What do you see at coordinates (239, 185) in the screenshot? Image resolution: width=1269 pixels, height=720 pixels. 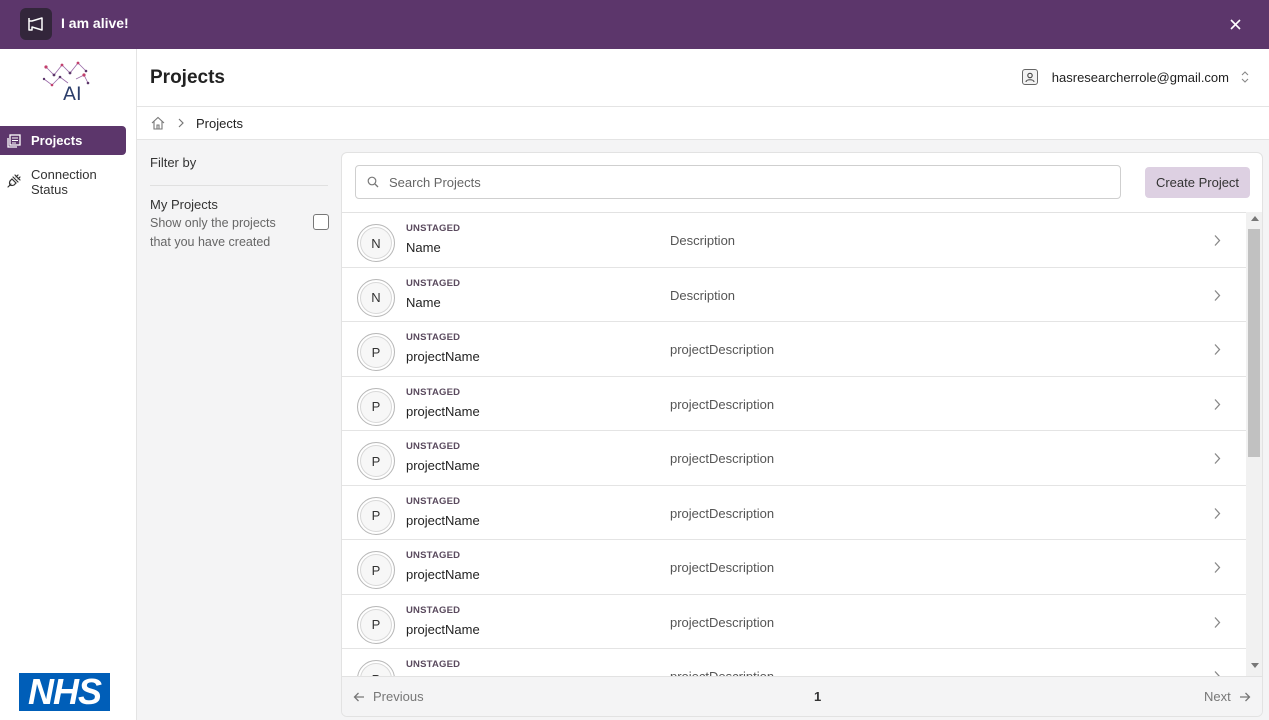 I see `divider` at bounding box center [239, 185].